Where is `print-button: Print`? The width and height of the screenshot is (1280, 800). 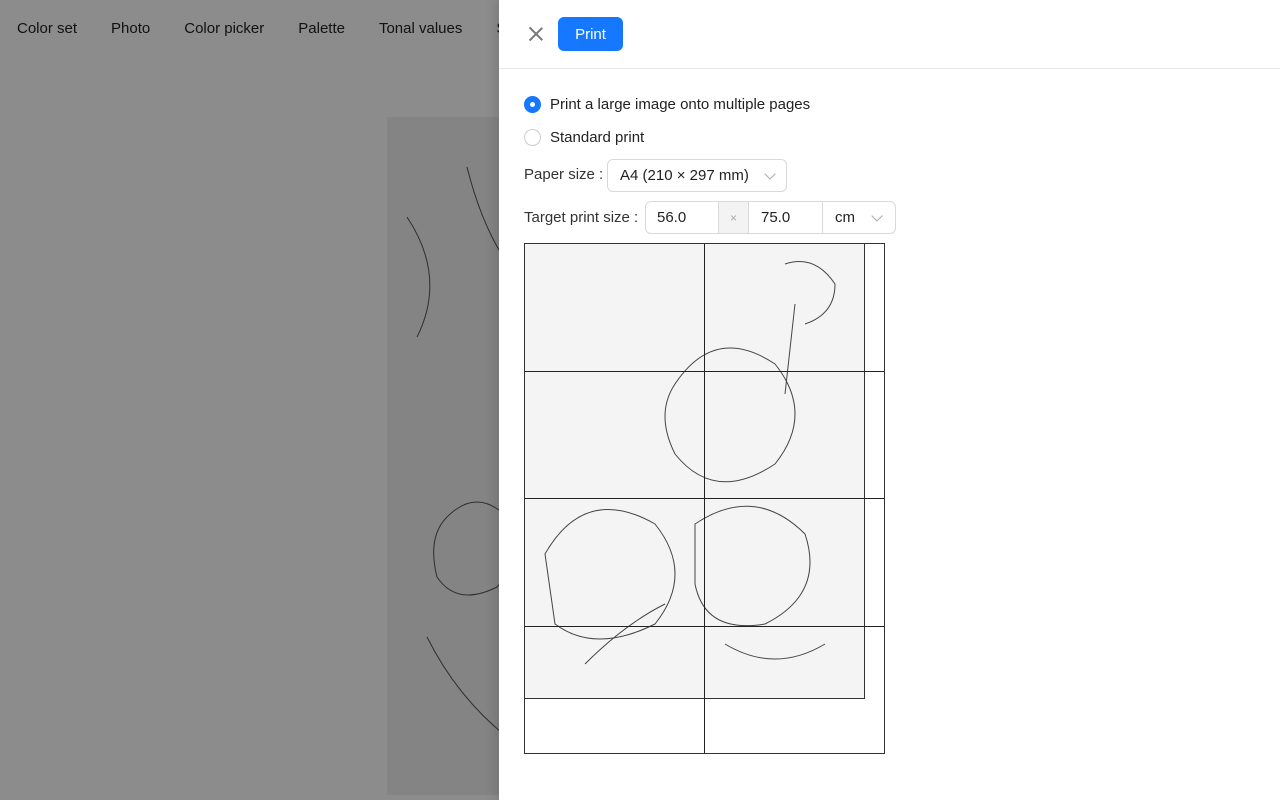
print-button: Print is located at coordinates (590, 34).